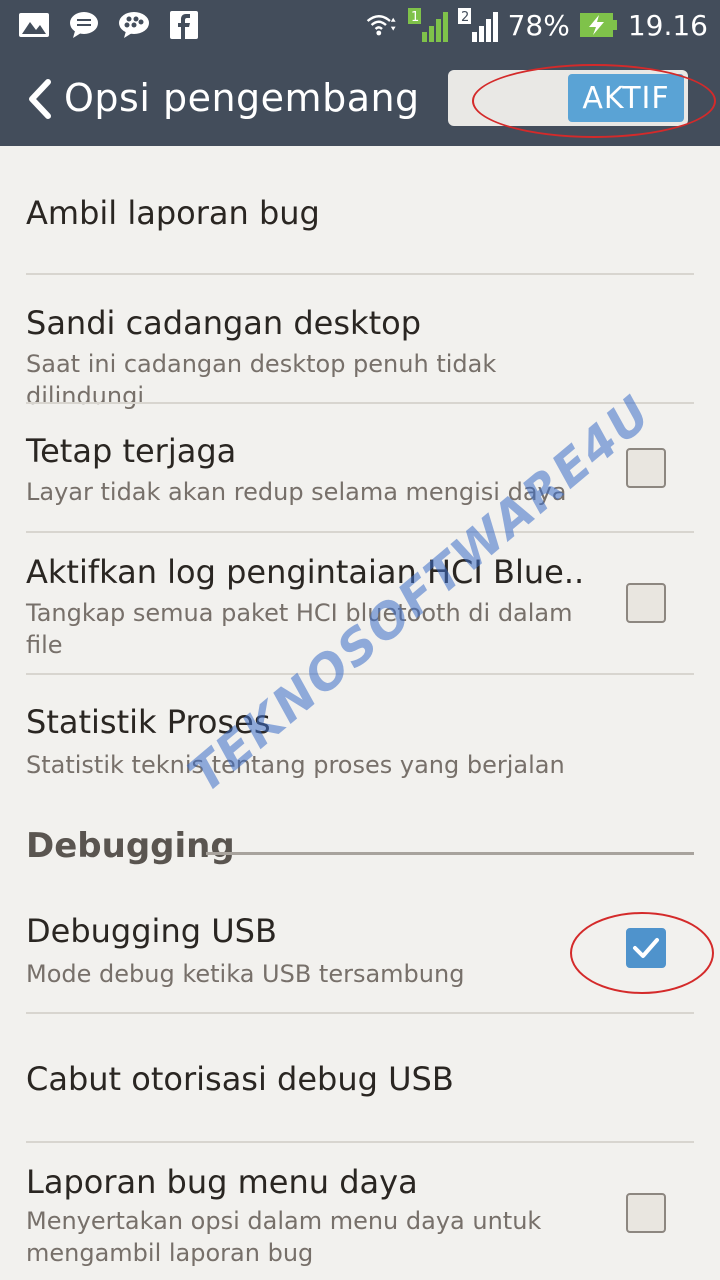 The height and width of the screenshot is (1280, 720). I want to click on sim2-label: 2, so click(465, 17).